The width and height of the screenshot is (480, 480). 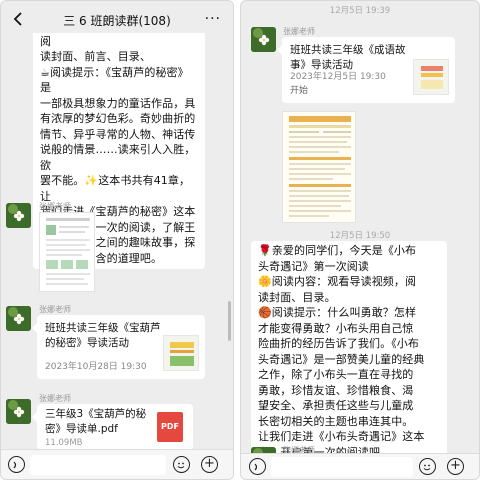 I want to click on message-line: 罢不能。✨这本书共有41章，让, so click(x=115, y=188).